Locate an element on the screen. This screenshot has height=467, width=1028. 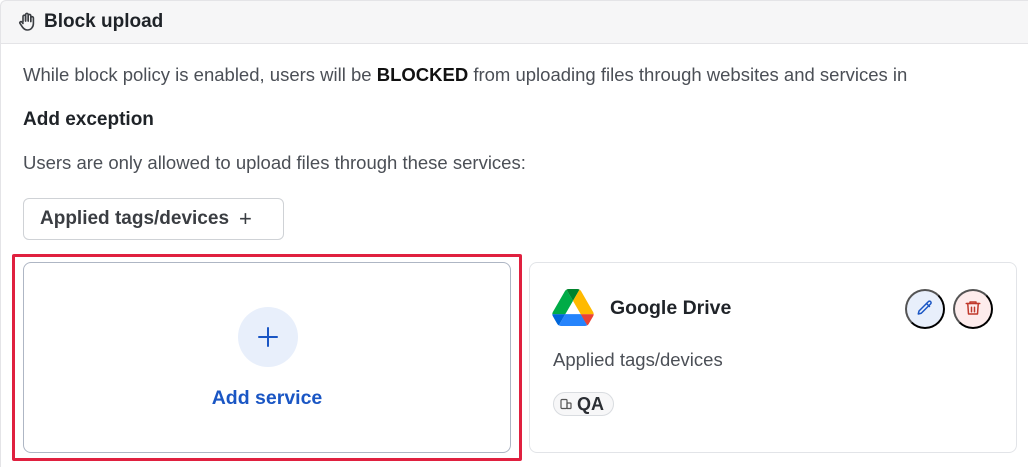
add-exception-heading: Add exception is located at coordinates (88, 119).